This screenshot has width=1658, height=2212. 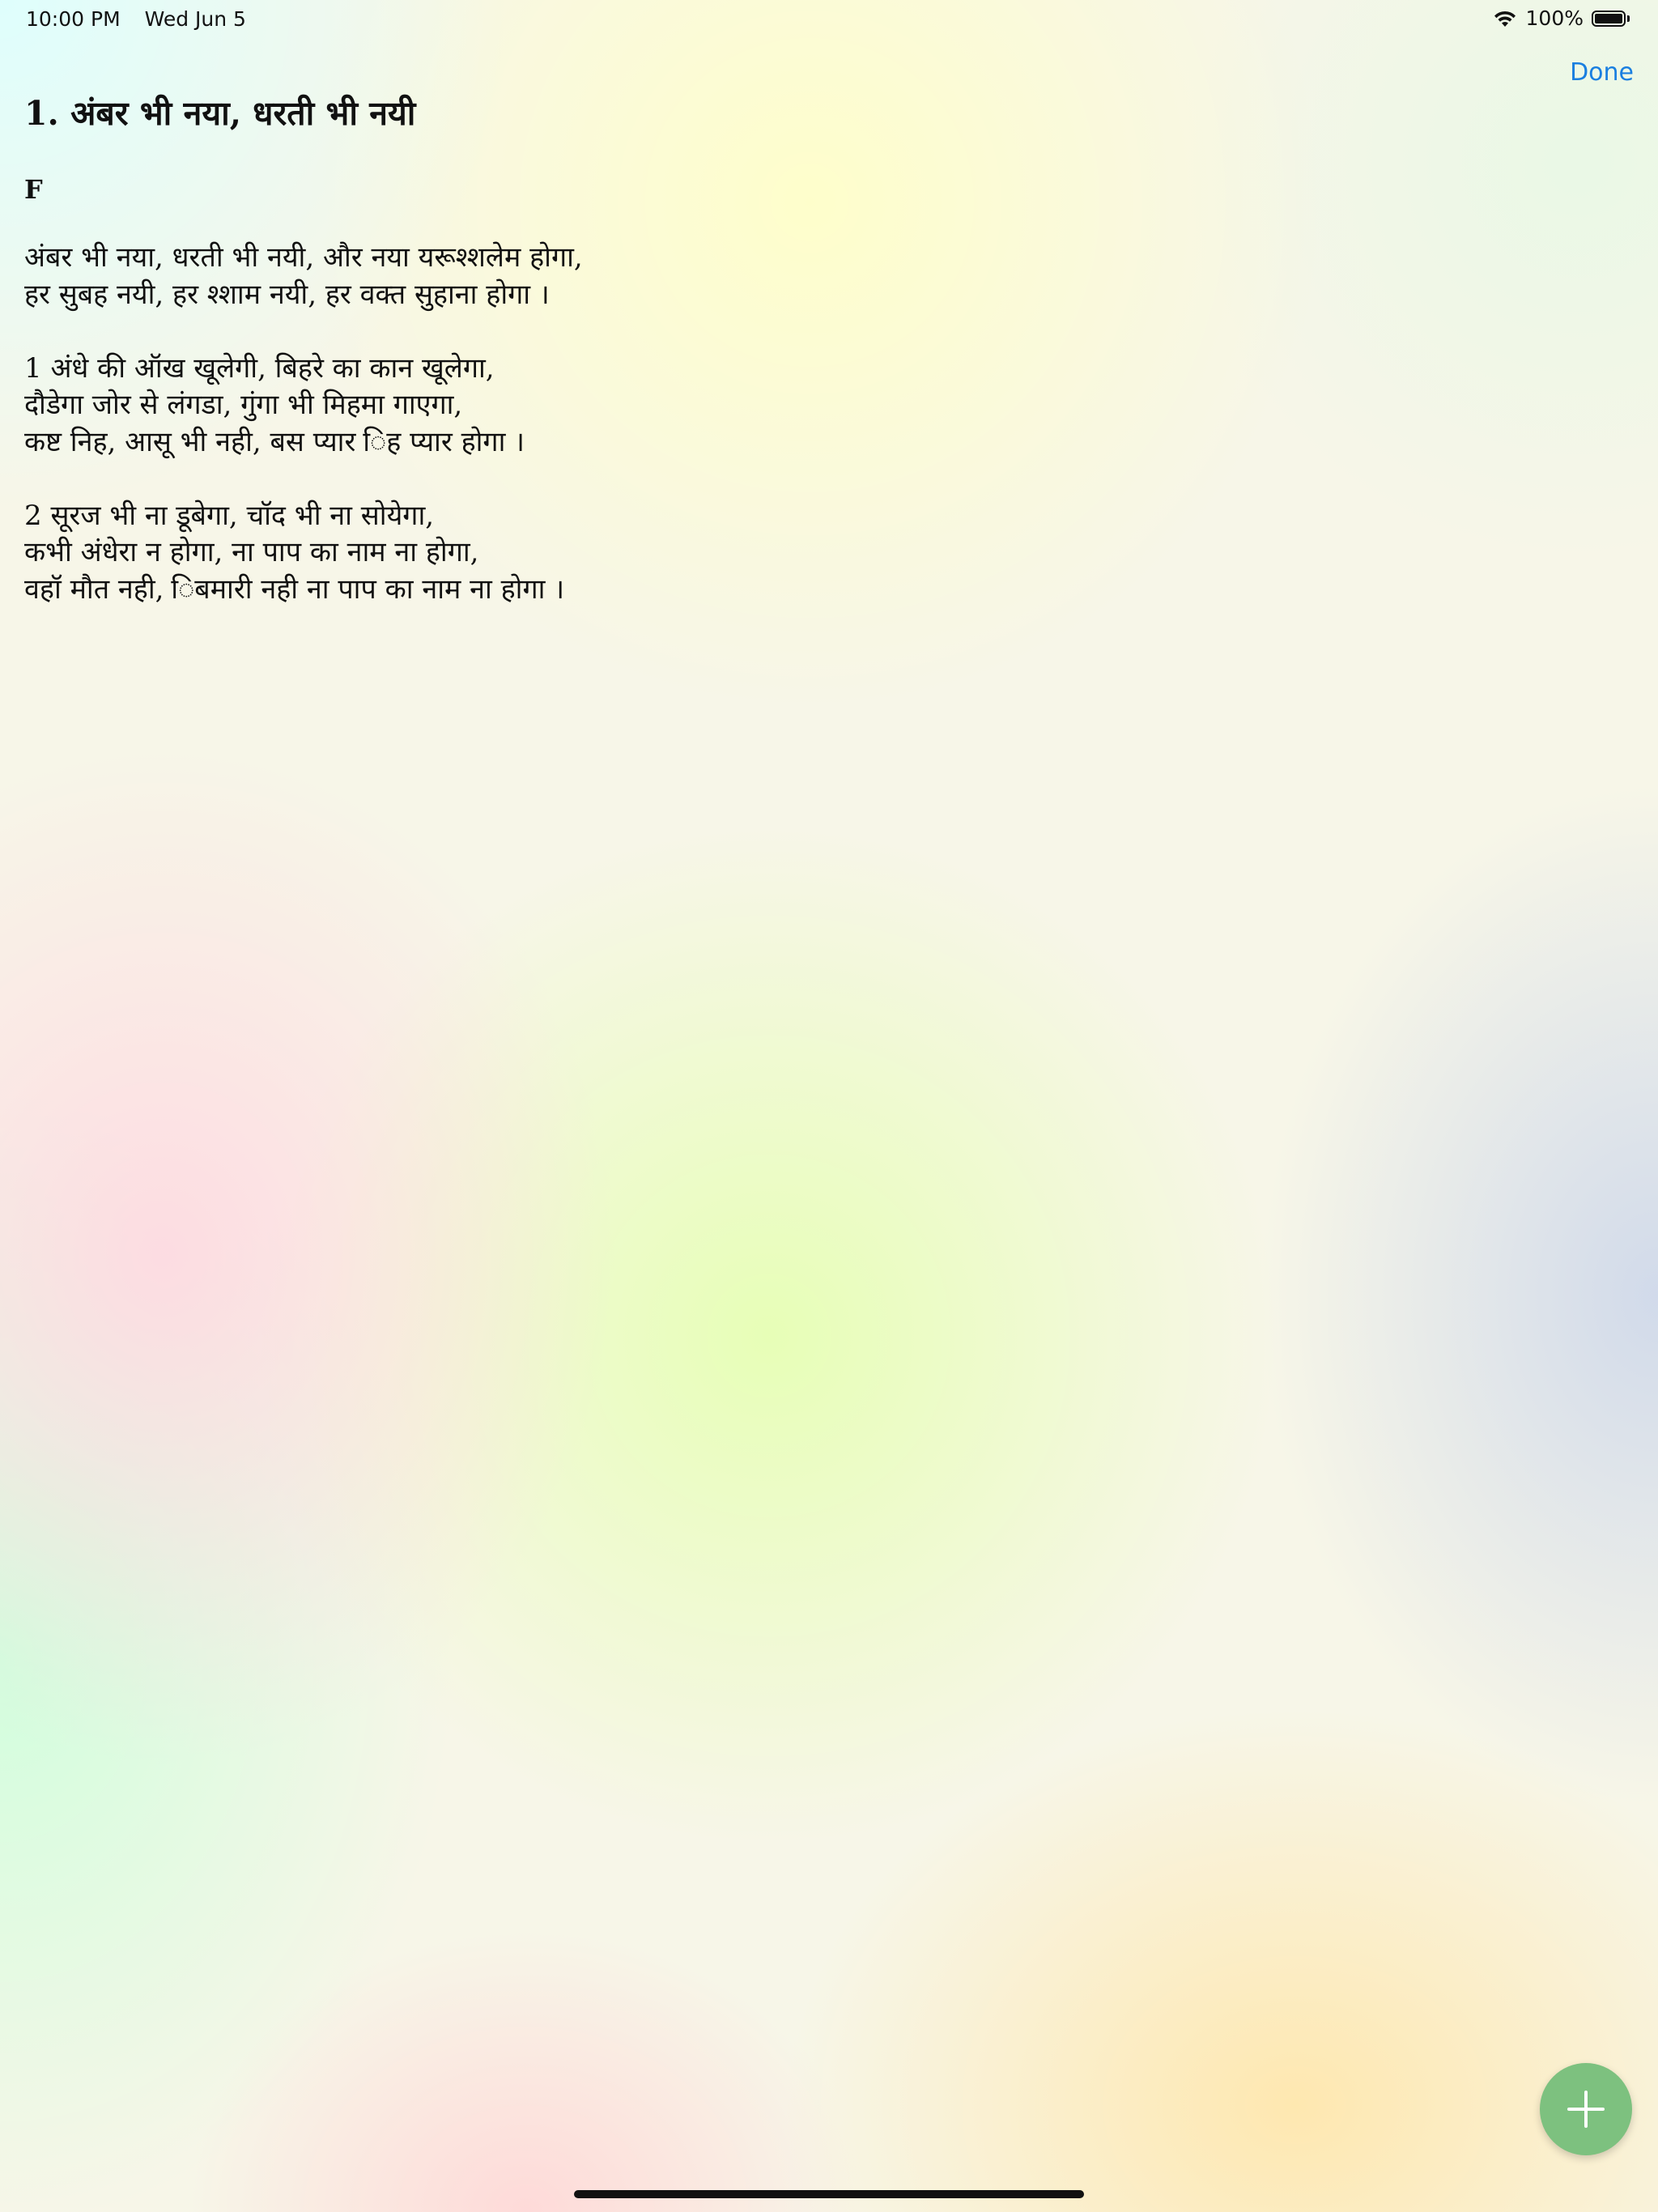 What do you see at coordinates (33, 189) in the screenshot?
I see `song-key: F` at bounding box center [33, 189].